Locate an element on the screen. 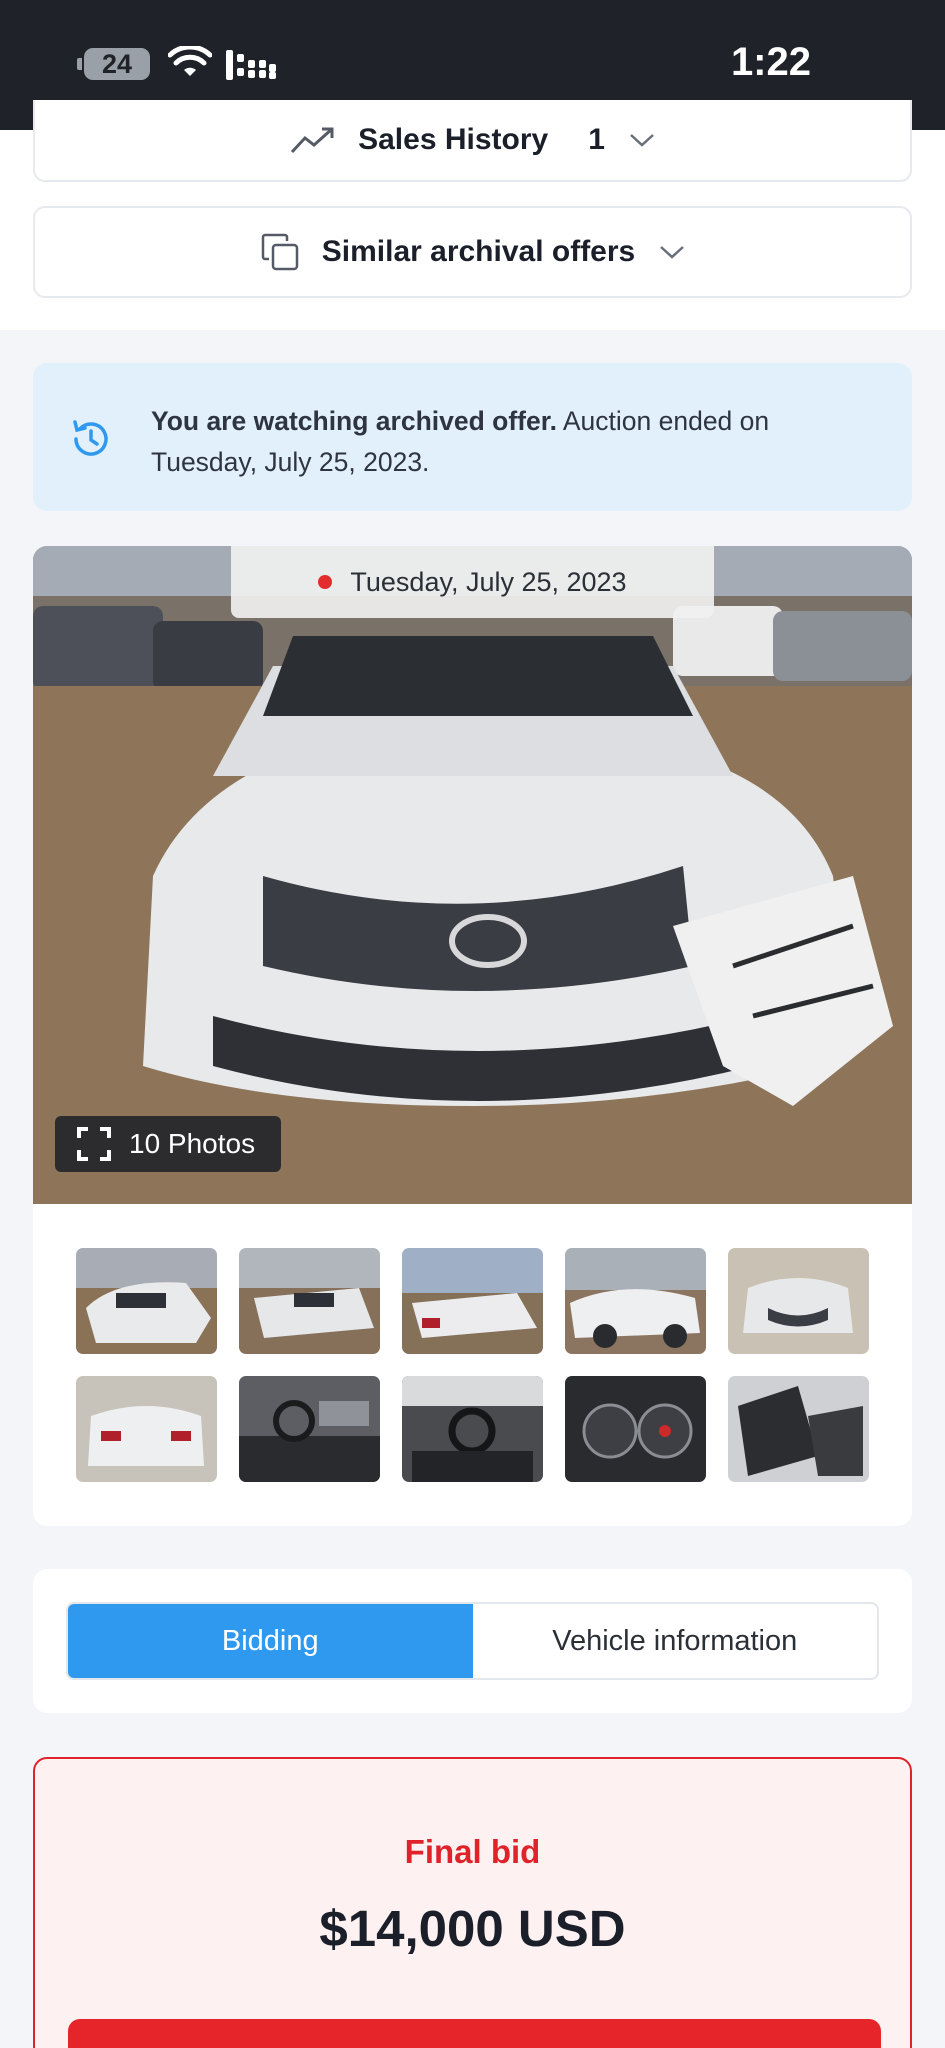  clock: 1:22 is located at coordinates (770, 62).